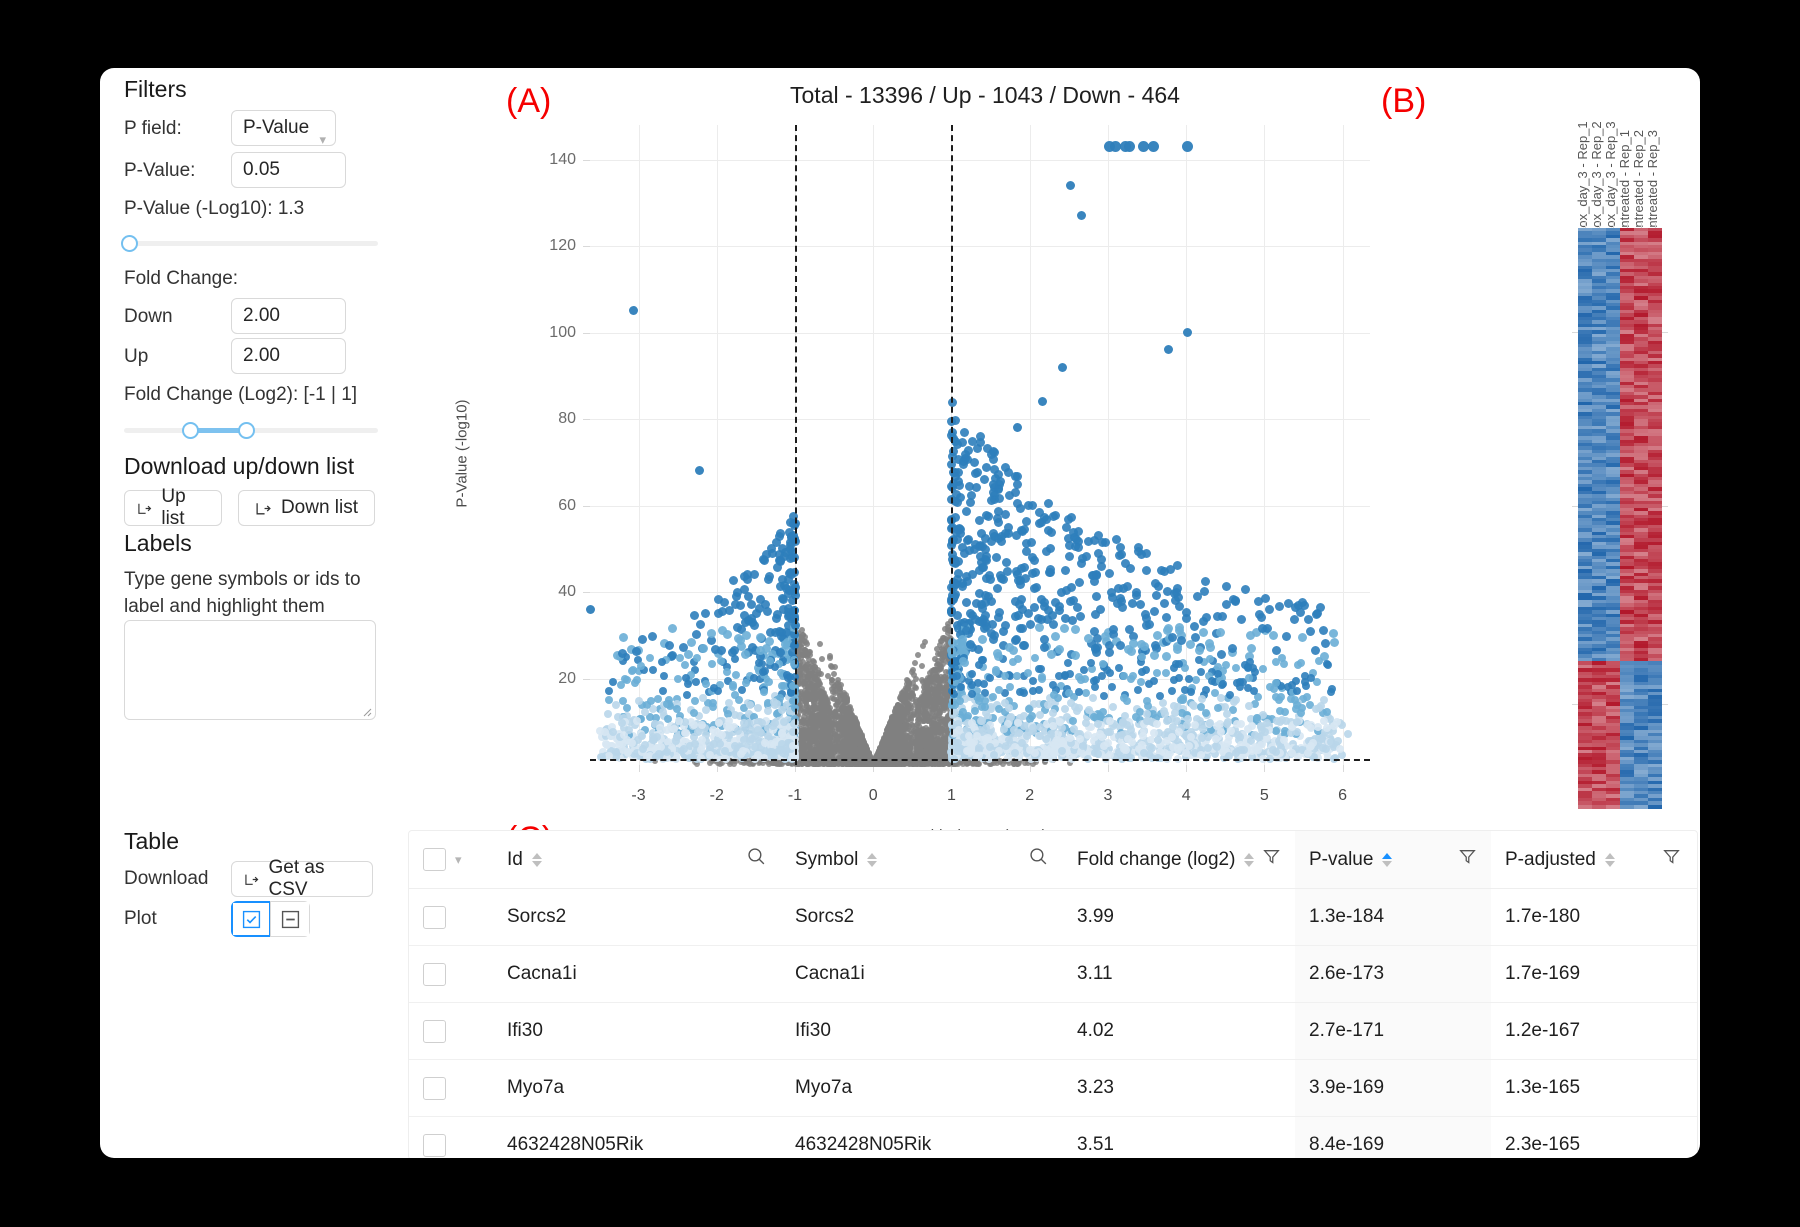 This screenshot has height=1227, width=1800. I want to click on fold-change-label: Fold Change:, so click(181, 278).